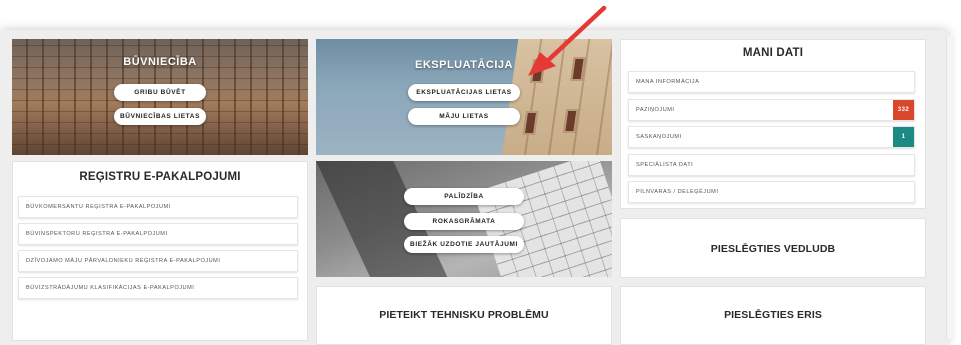 This screenshot has width=961, height=345. Describe the element at coordinates (903, 137) in the screenshot. I see `saskanojumi-count-badge: 1` at that location.